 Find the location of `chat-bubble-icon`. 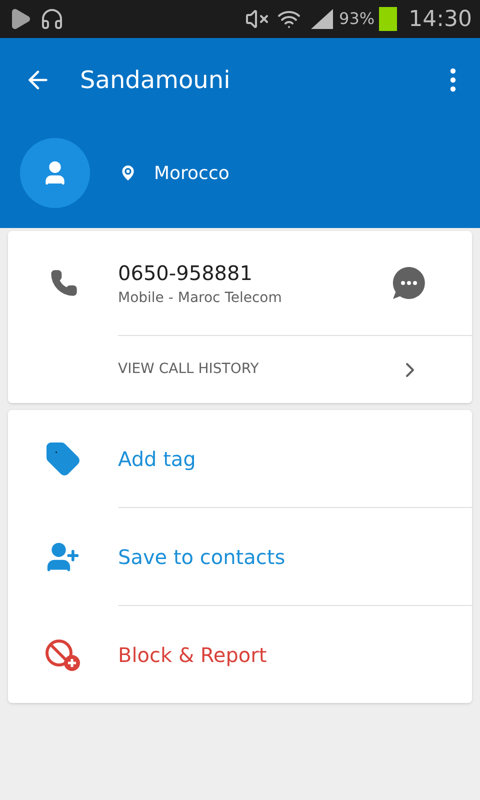

chat-bubble-icon is located at coordinates (409, 283).